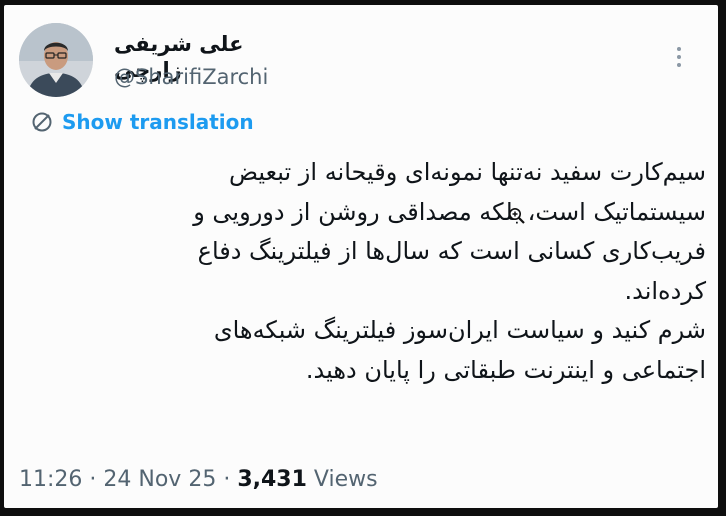 Image resolution: width=726 pixels, height=516 pixels. Describe the element at coordinates (679, 49) in the screenshot. I see `more-options-icon` at that location.